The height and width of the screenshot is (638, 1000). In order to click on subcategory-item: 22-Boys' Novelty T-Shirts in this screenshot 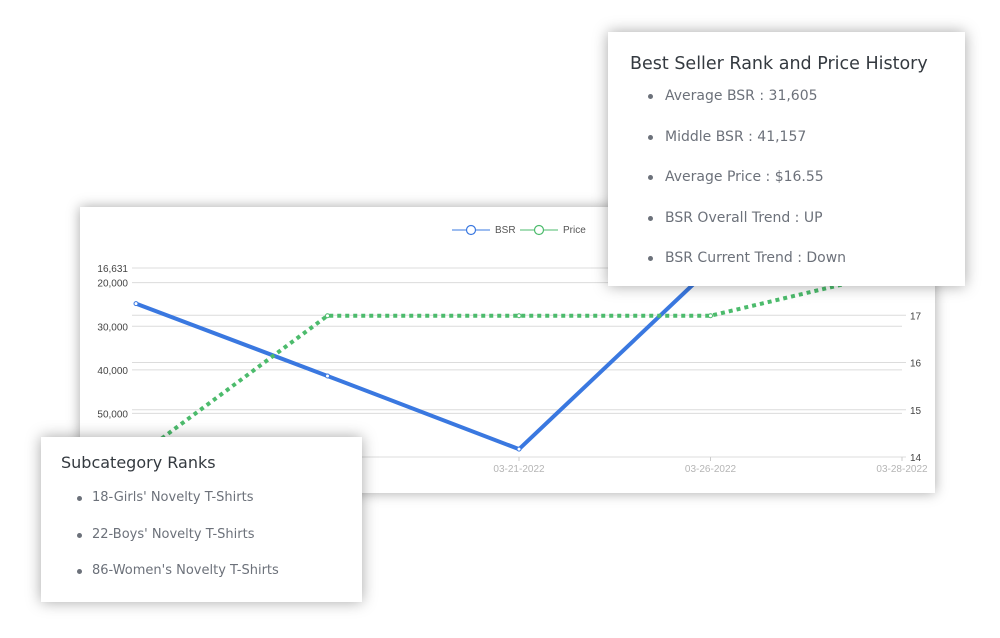, I will do `click(178, 545)`.